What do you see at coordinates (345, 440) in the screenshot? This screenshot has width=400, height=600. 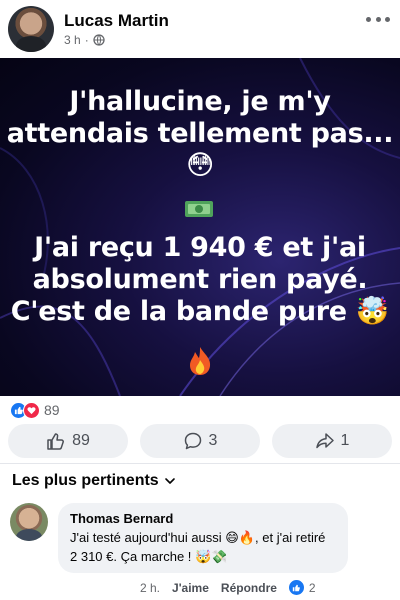 I see `share-count: 1` at bounding box center [345, 440].